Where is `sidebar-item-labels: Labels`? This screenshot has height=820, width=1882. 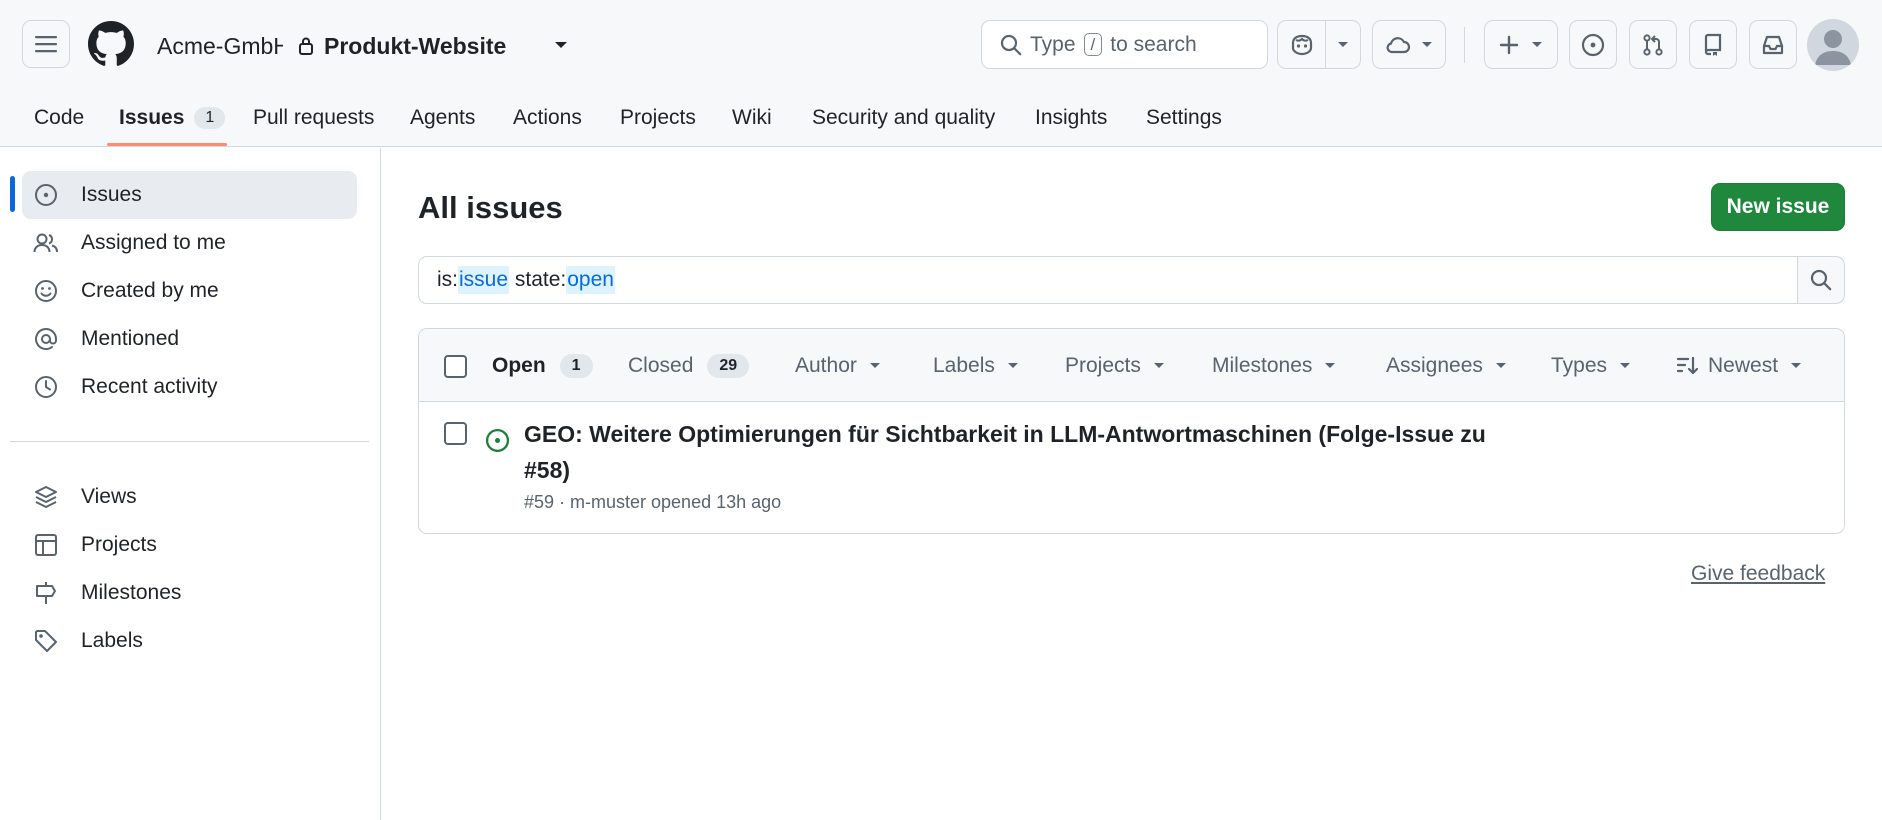 sidebar-item-labels: Labels is located at coordinates (189, 641).